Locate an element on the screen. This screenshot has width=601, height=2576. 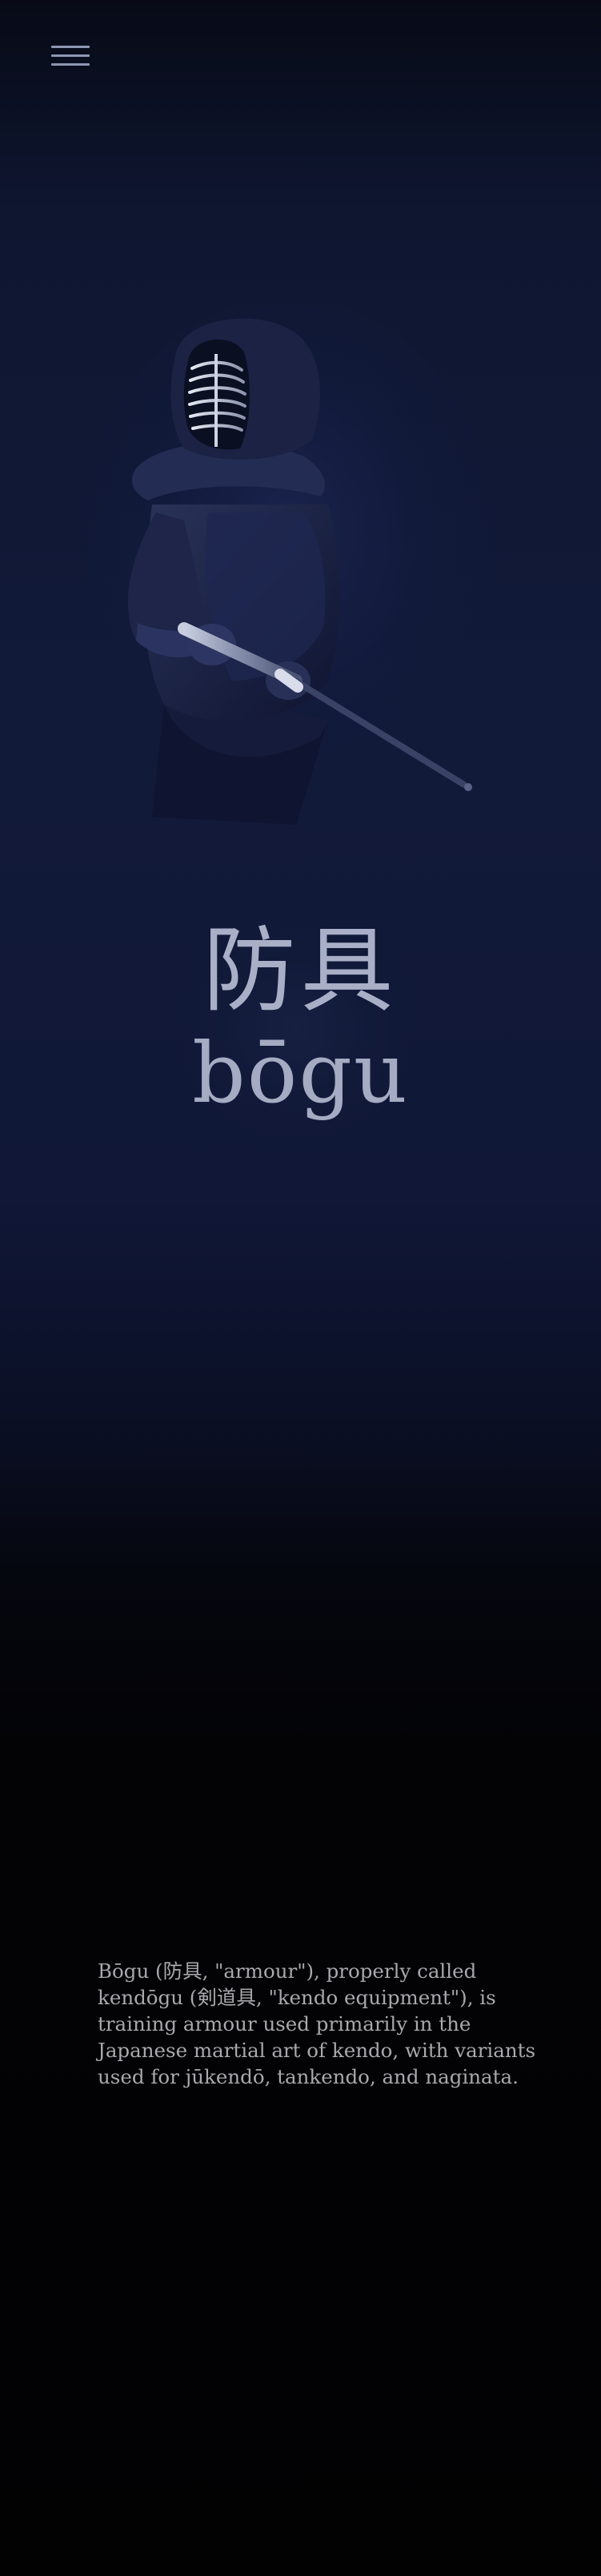
kendo-practitioner-image is located at coordinates (292, 564).